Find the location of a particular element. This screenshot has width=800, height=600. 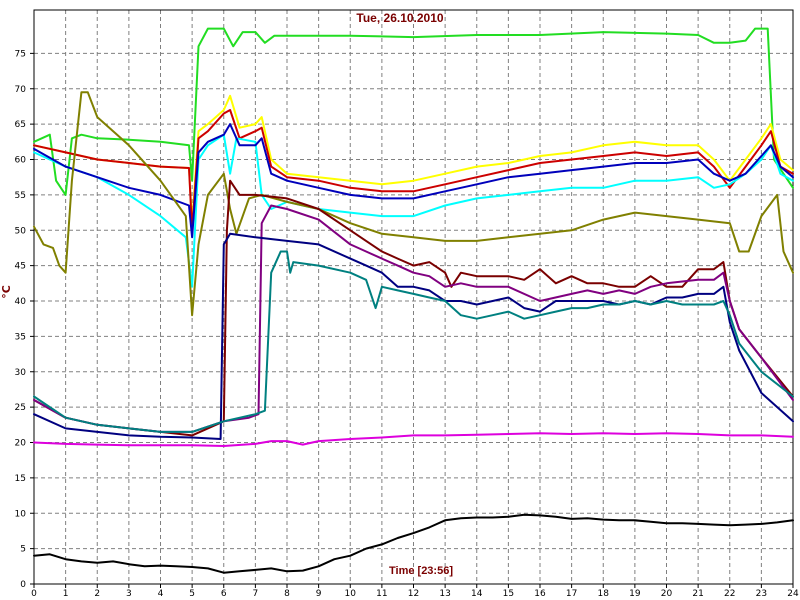

x-tick-label: 13 is located at coordinates (444, 594).